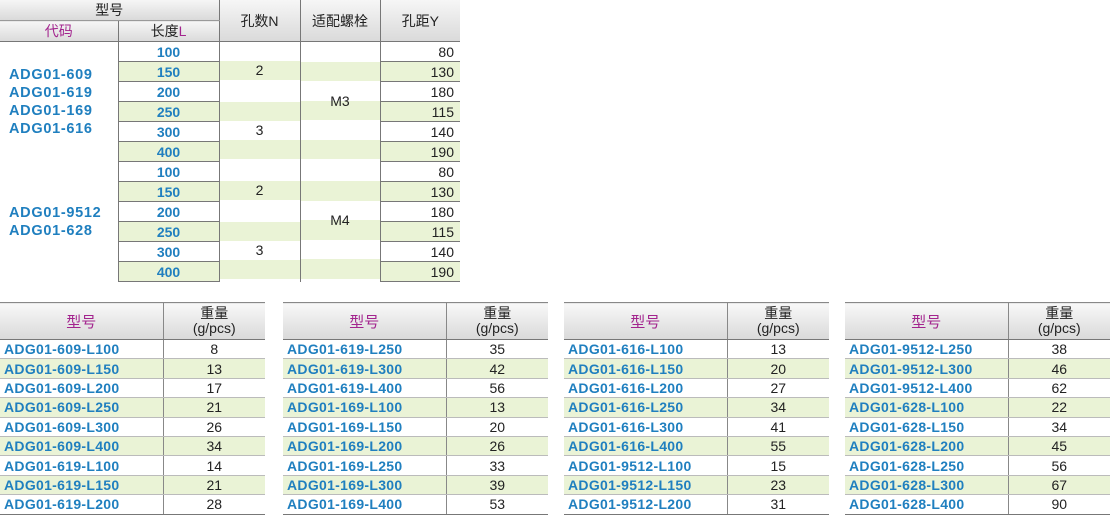 This screenshot has width=1110, height=519. I want to click on header-length: 长度L, so click(168, 31).